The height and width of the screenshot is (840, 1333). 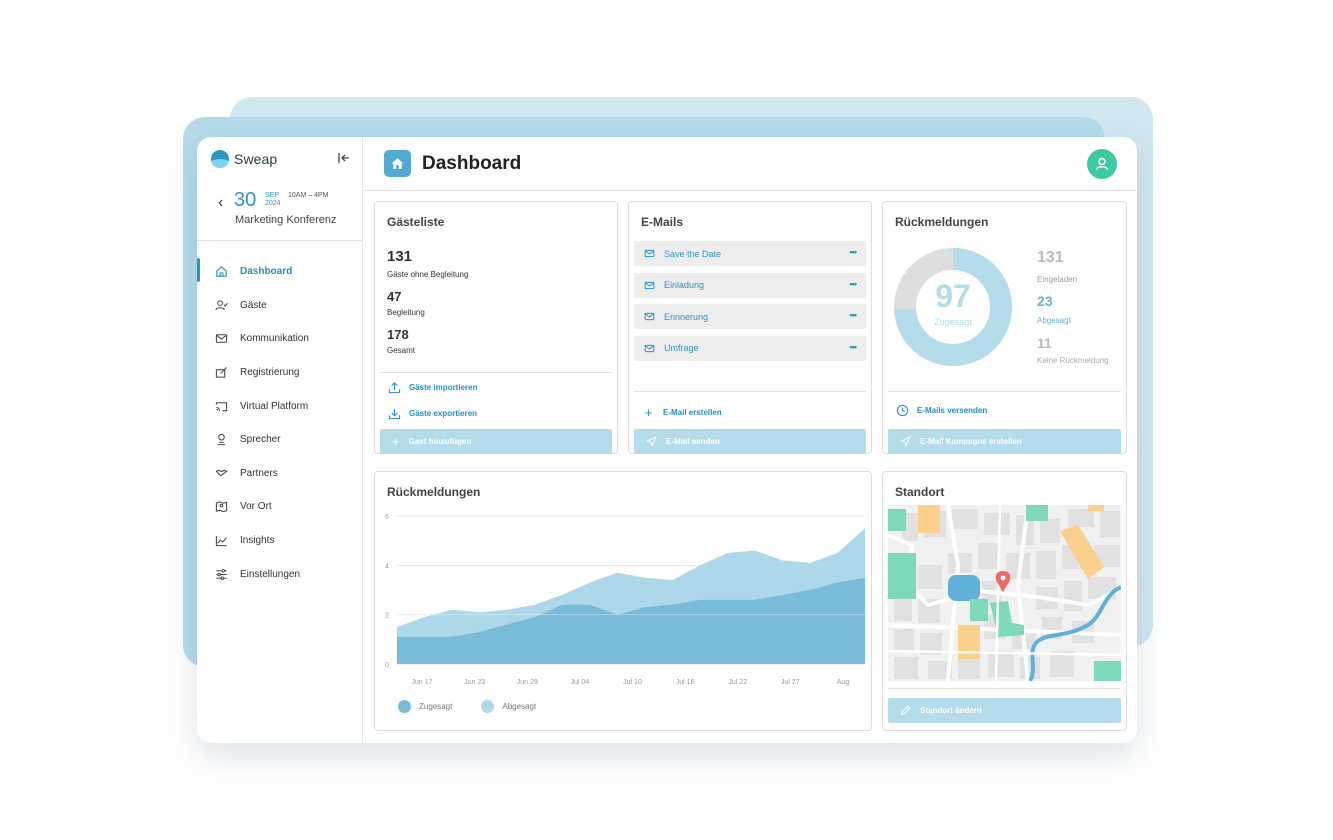 What do you see at coordinates (662, 222) in the screenshot?
I see `card-title: E-Mails` at bounding box center [662, 222].